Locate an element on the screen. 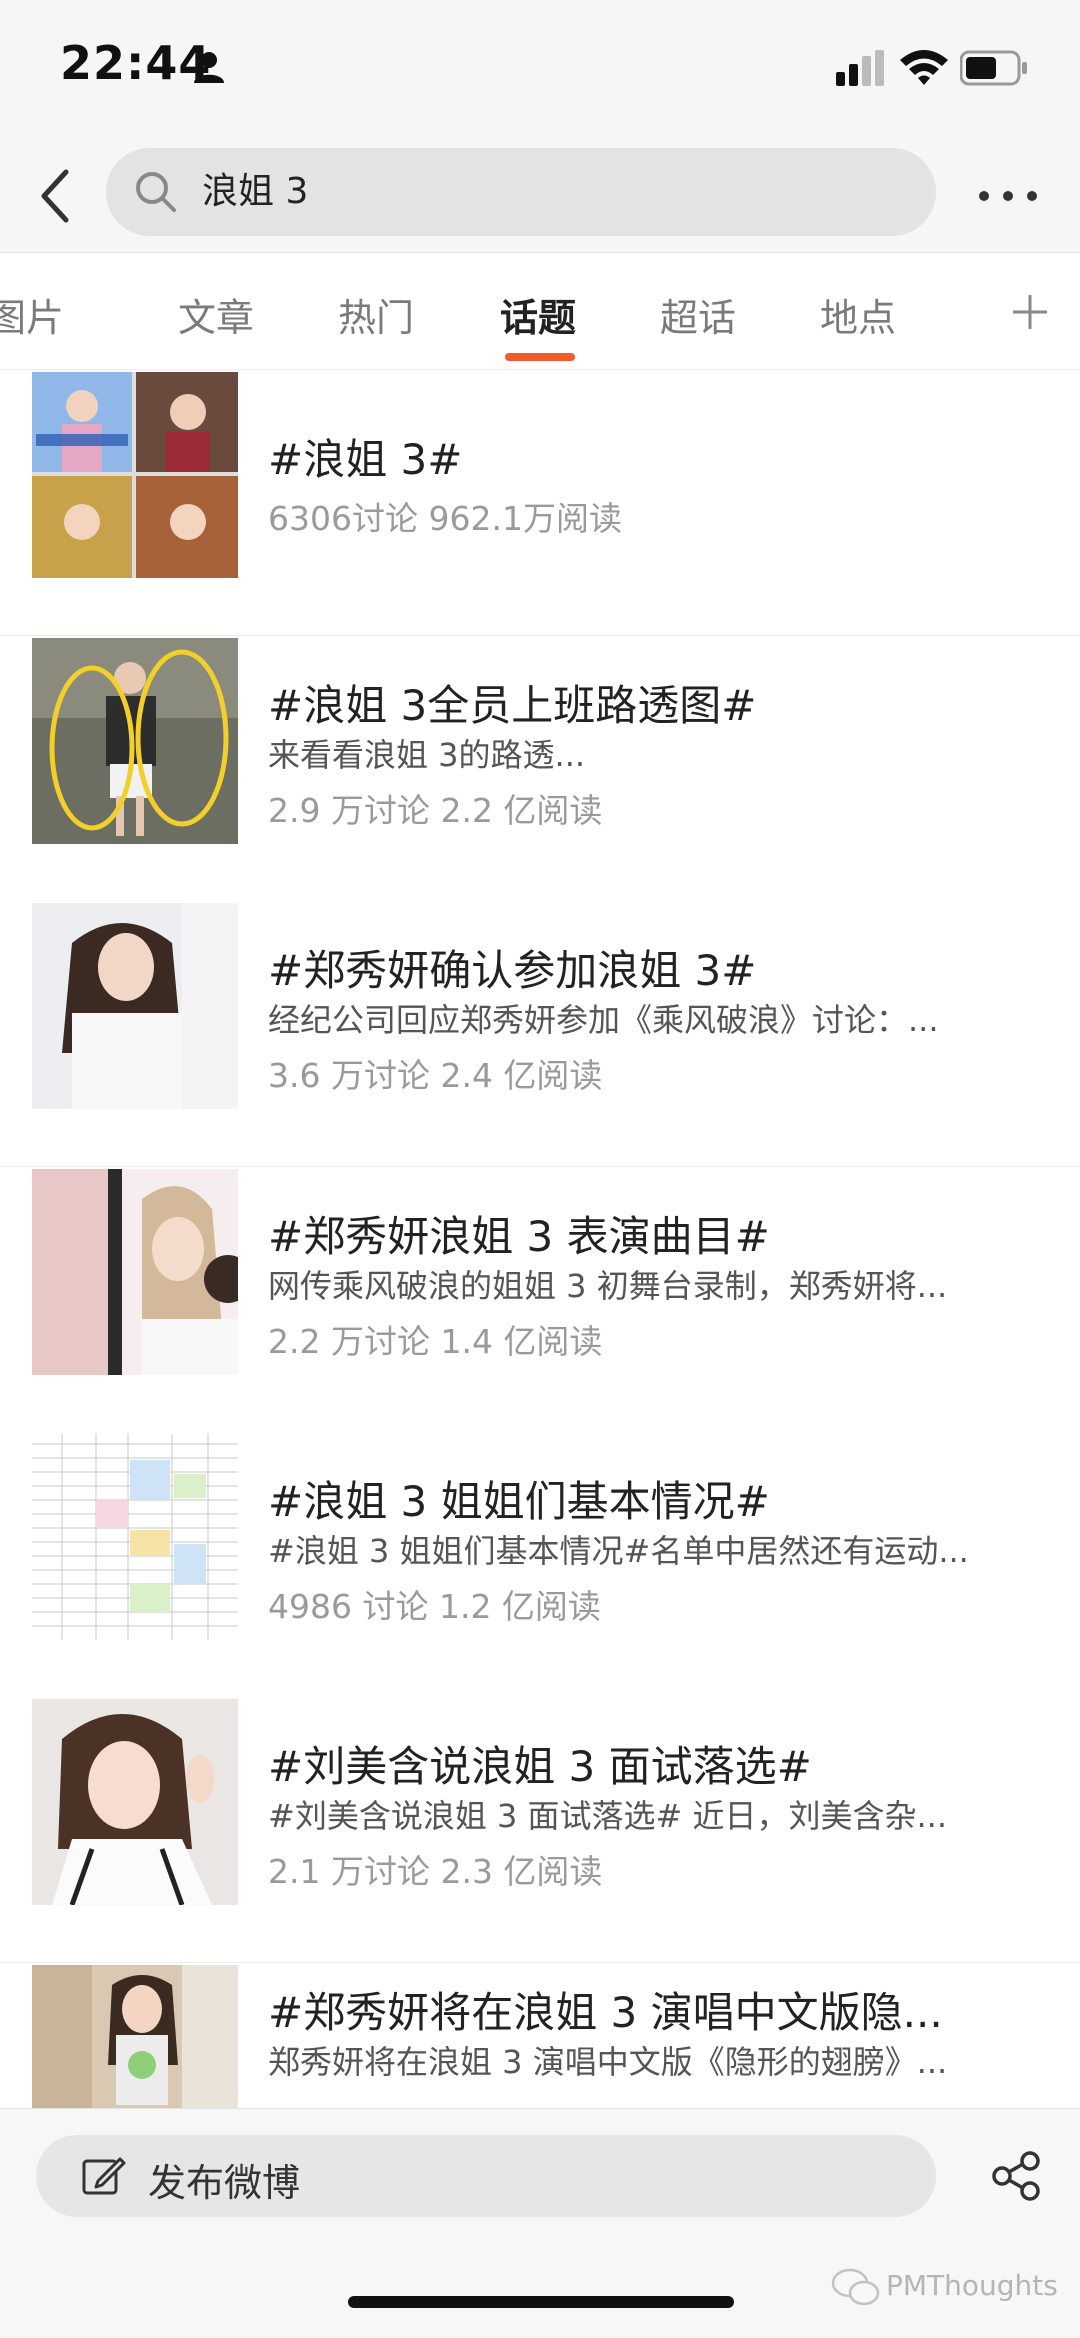 This screenshot has height=2338, width=1080. tab-hot: 热门 is located at coordinates (376, 314).